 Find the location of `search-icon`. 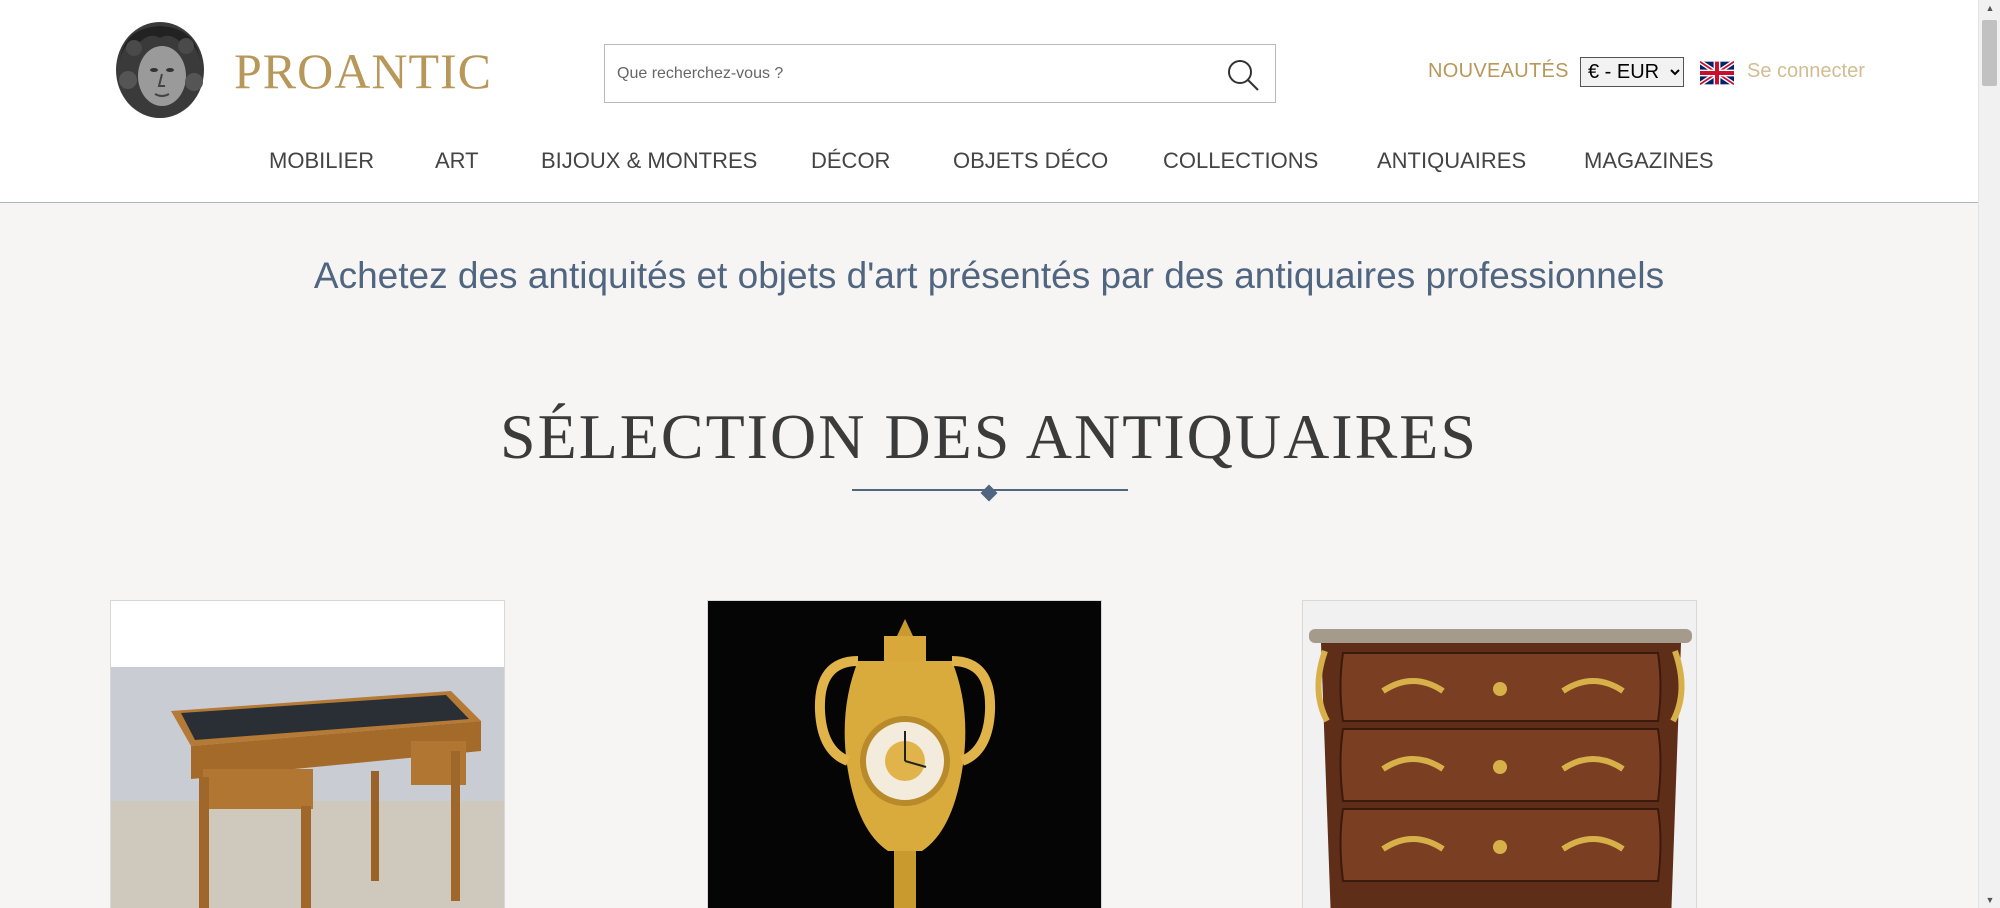

search-icon is located at coordinates (1243, 75).